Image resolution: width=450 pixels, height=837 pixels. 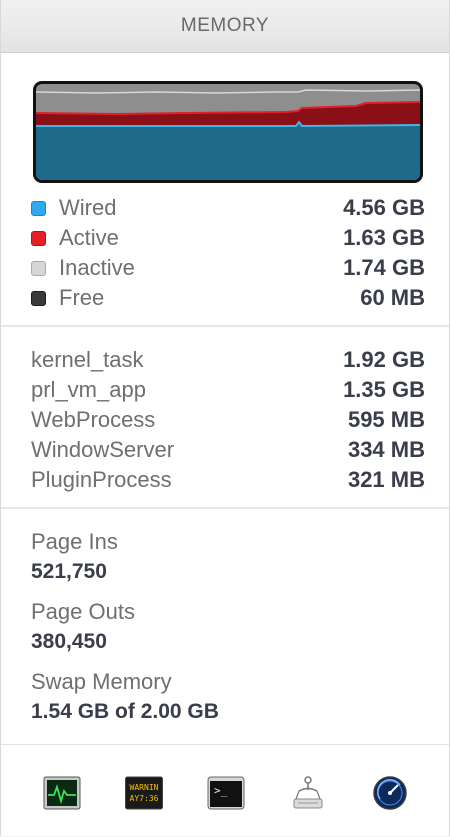 I want to click on panel-header: MEMORY, so click(x=225, y=26).